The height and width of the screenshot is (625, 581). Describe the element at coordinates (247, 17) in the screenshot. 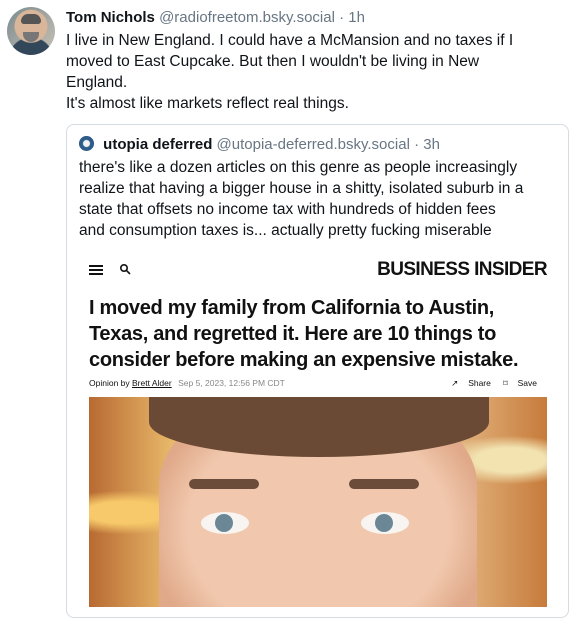

I see `author-handle: @radiofreetom.bsky.social` at that location.